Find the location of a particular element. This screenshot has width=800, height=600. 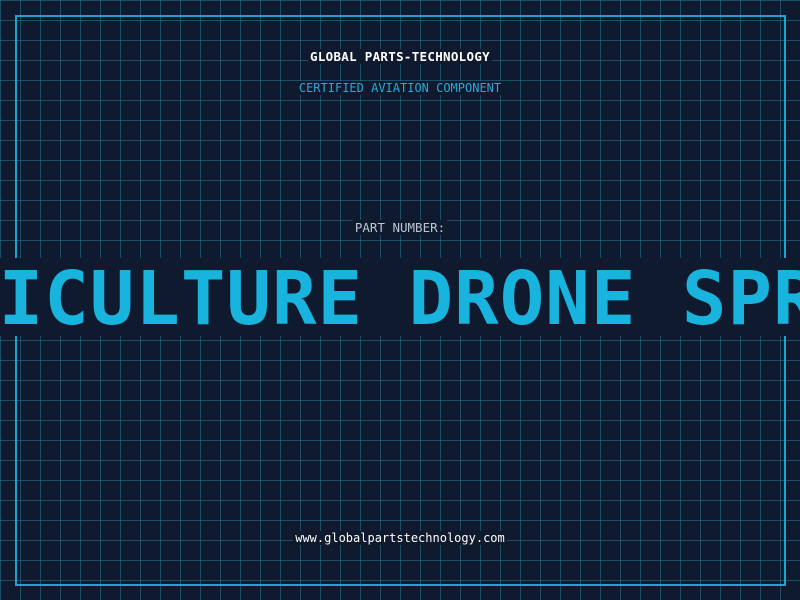

website-url-text: www.globalpartstechnology.com is located at coordinates (400, 538).